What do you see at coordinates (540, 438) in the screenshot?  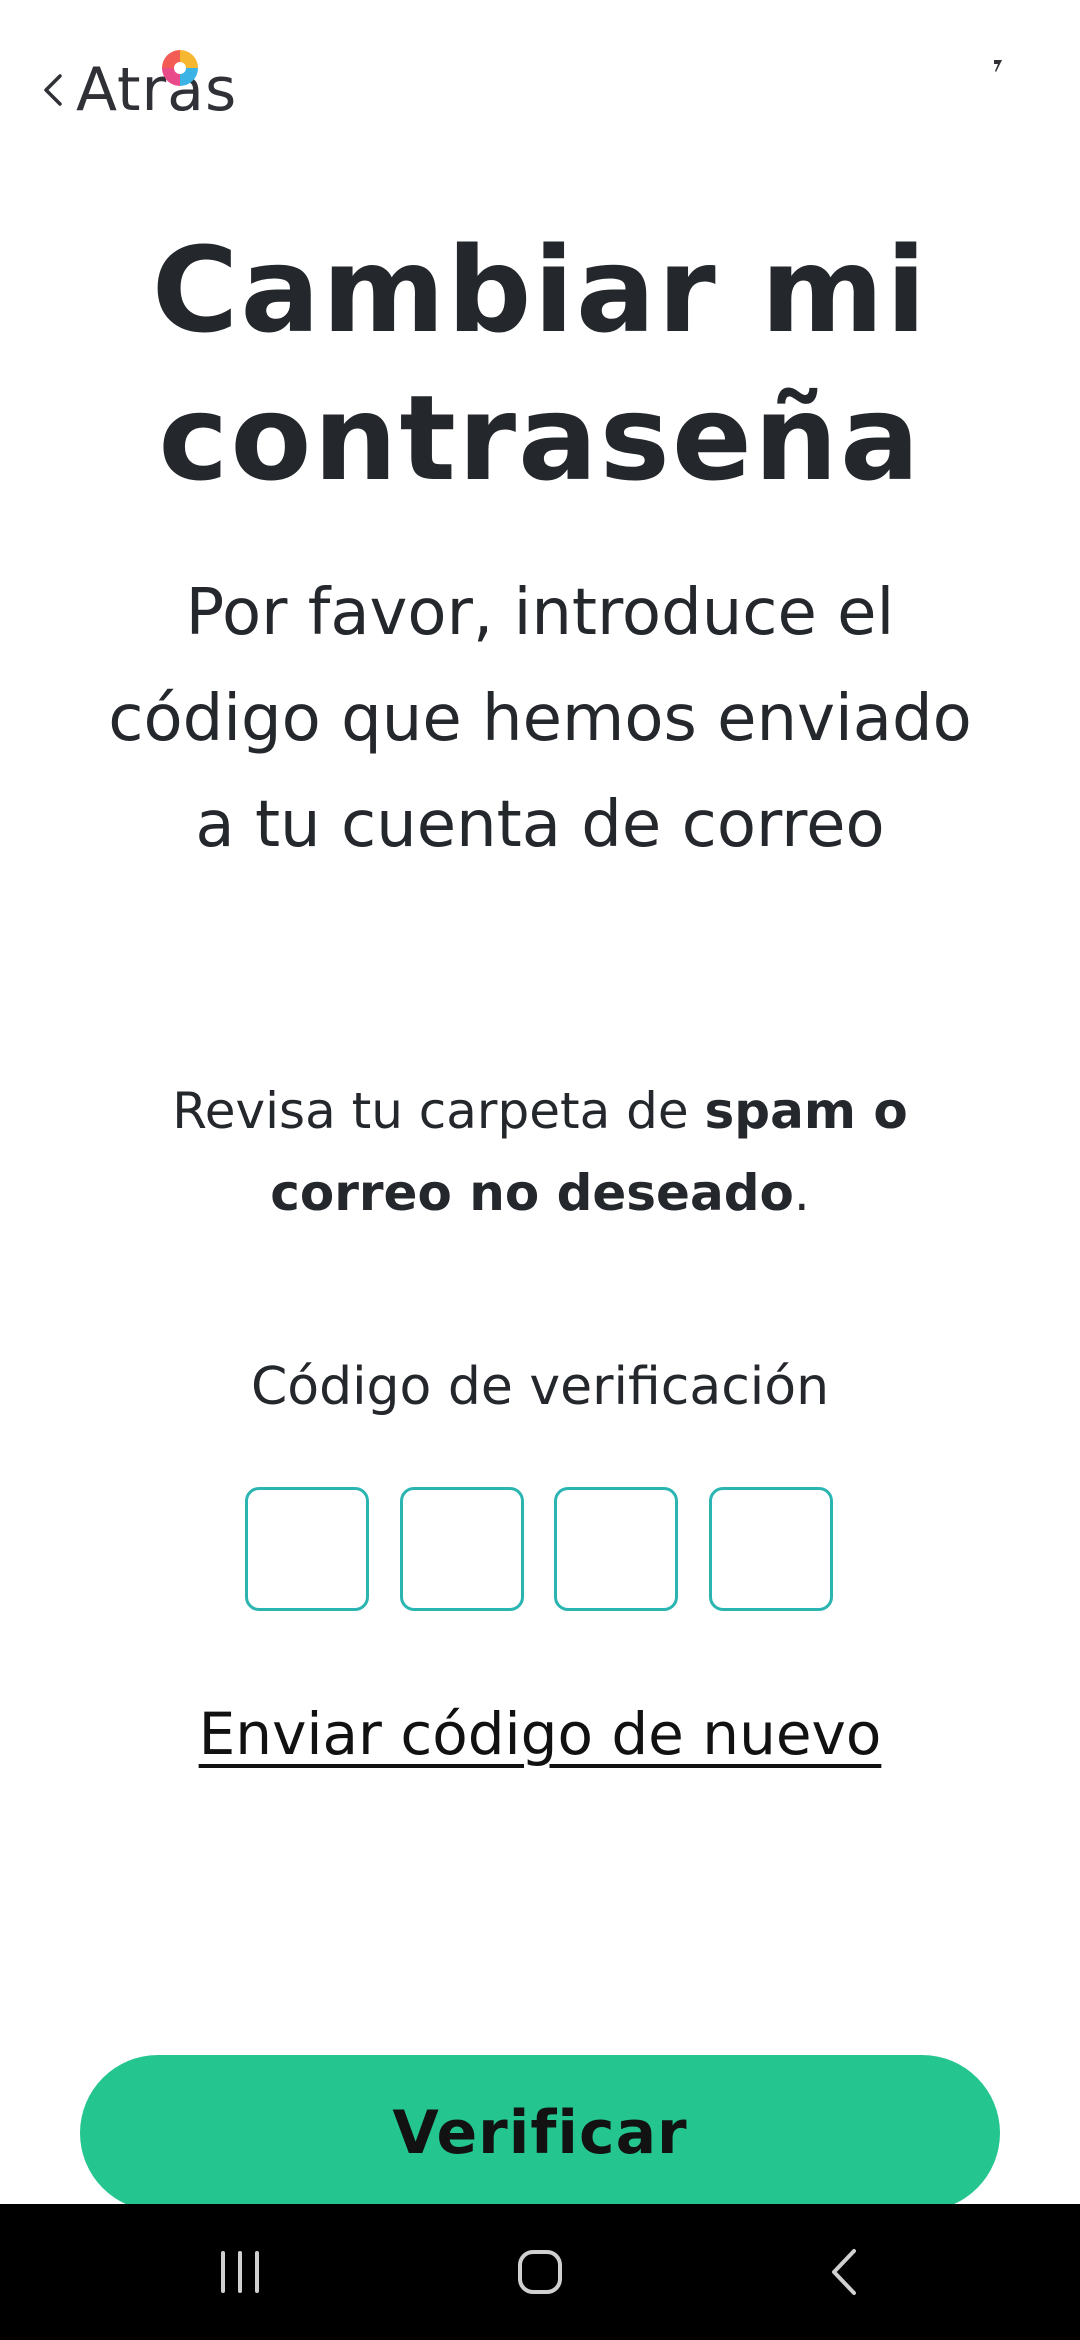 I see `page-title-line2: contraseña` at bounding box center [540, 438].